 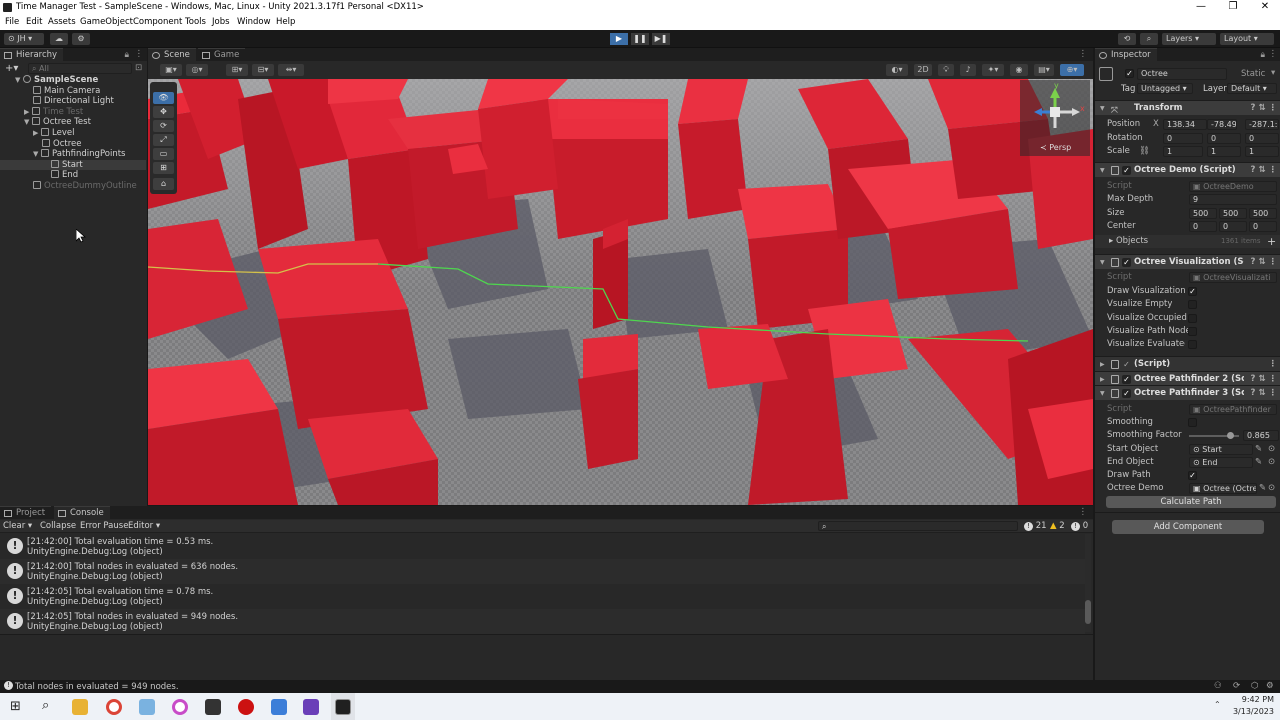 What do you see at coordinates (163, 168) in the screenshot?
I see `transform-tool-icon: ⊞` at bounding box center [163, 168].